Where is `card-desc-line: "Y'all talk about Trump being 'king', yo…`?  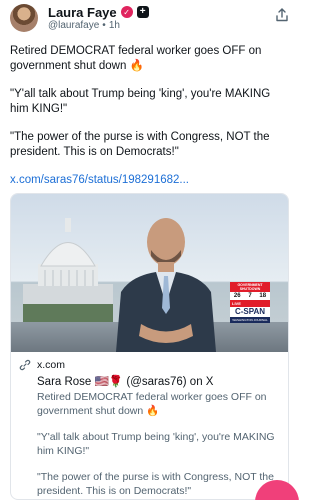
card-desc-line: "Y'all talk about Trump being 'king', yo… is located at coordinates (156, 444).